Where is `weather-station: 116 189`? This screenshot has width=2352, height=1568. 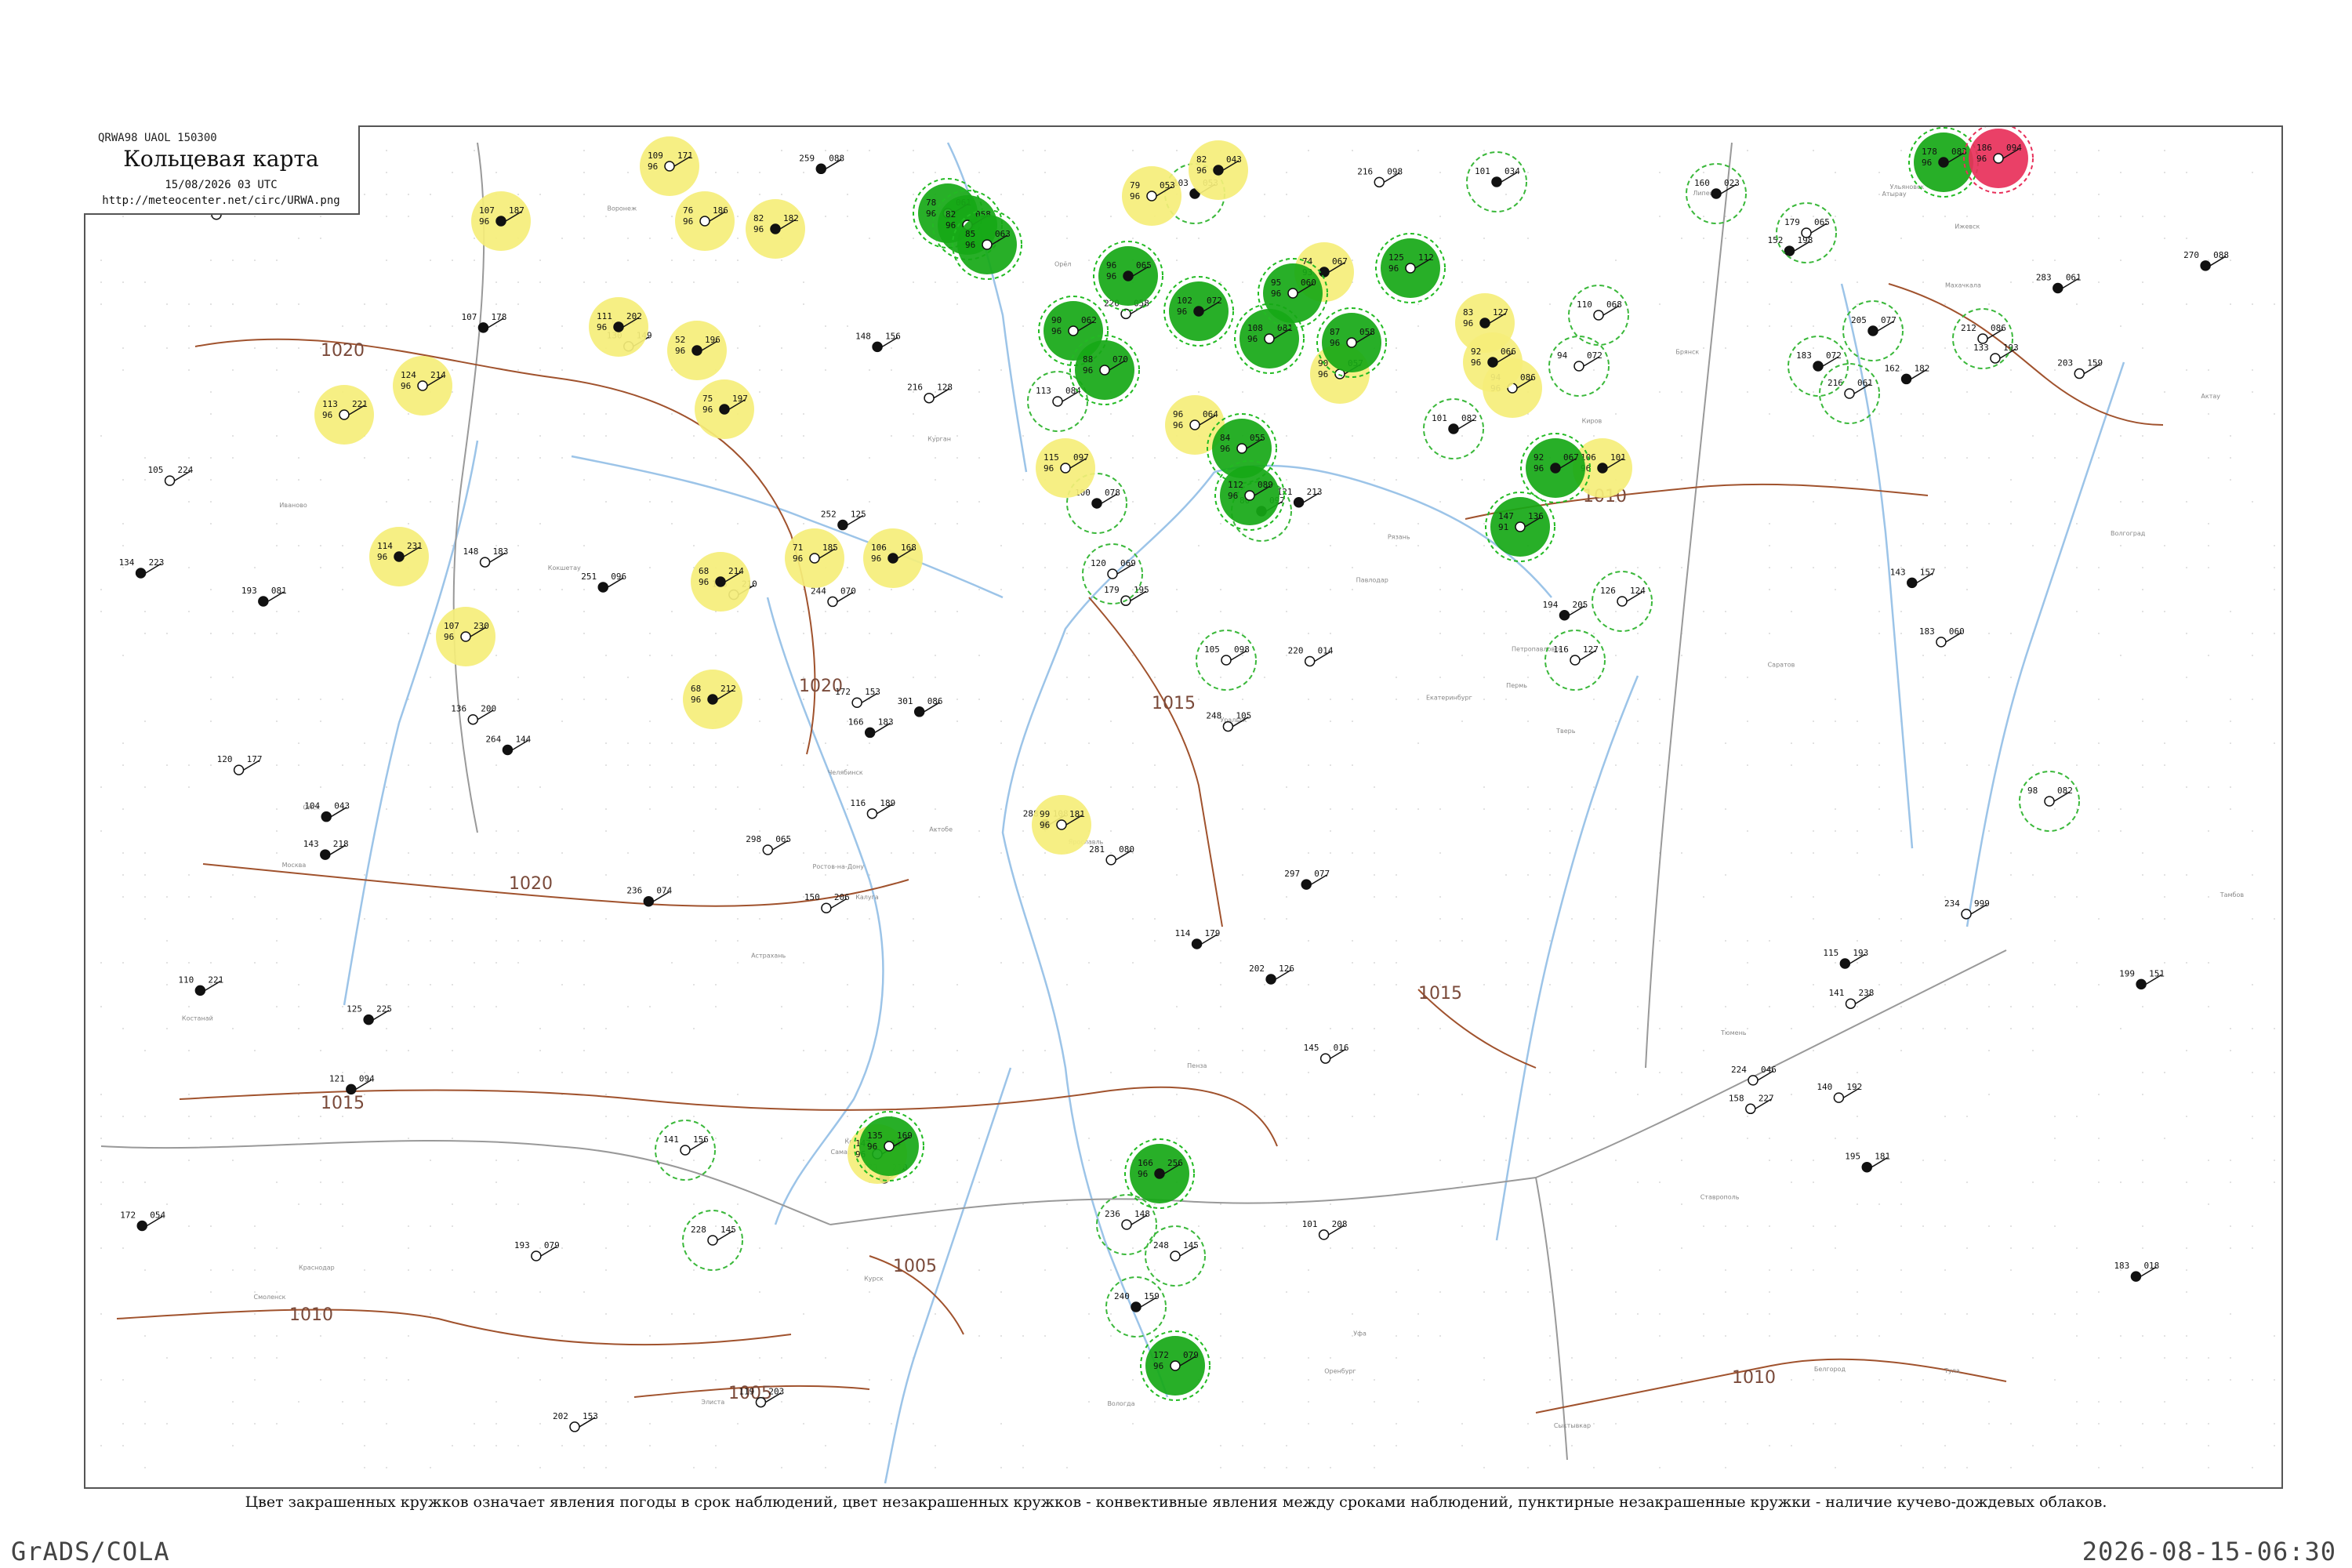
weather-station: 116 189 is located at coordinates (873, 808).